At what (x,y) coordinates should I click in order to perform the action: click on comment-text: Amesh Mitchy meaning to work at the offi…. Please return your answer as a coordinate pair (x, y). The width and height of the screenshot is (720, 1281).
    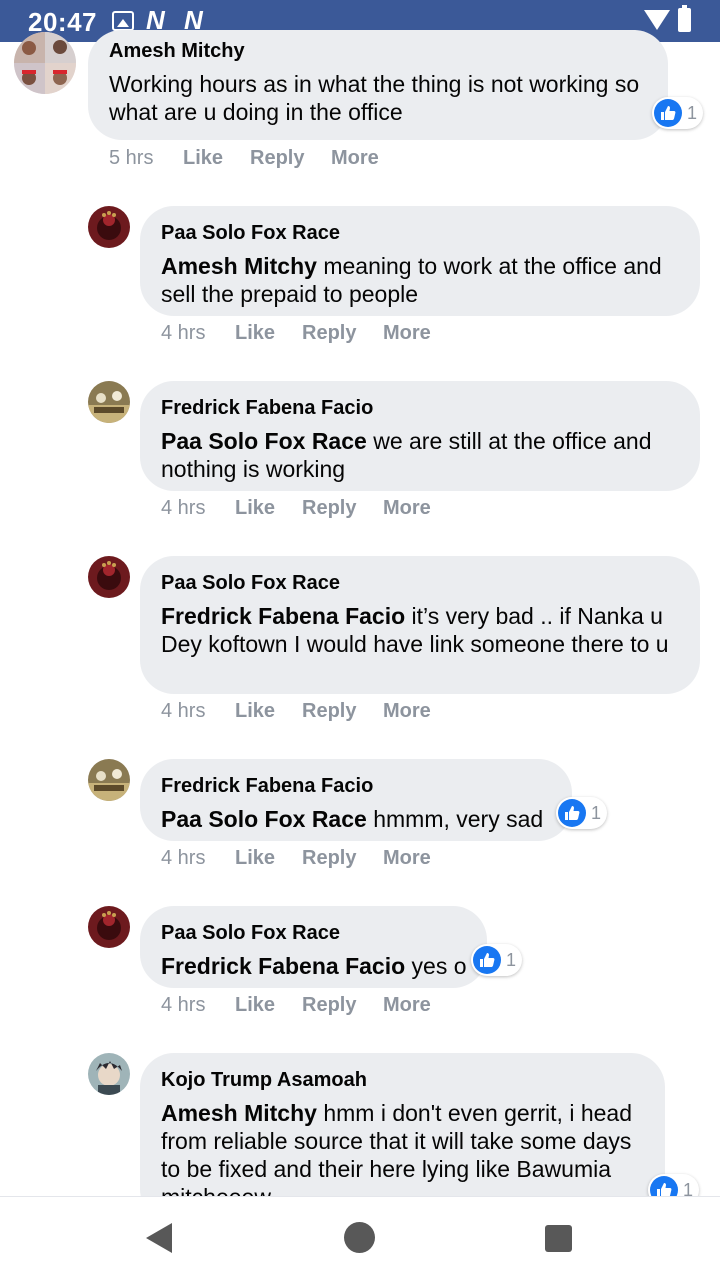
    Looking at the image, I should click on (420, 280).